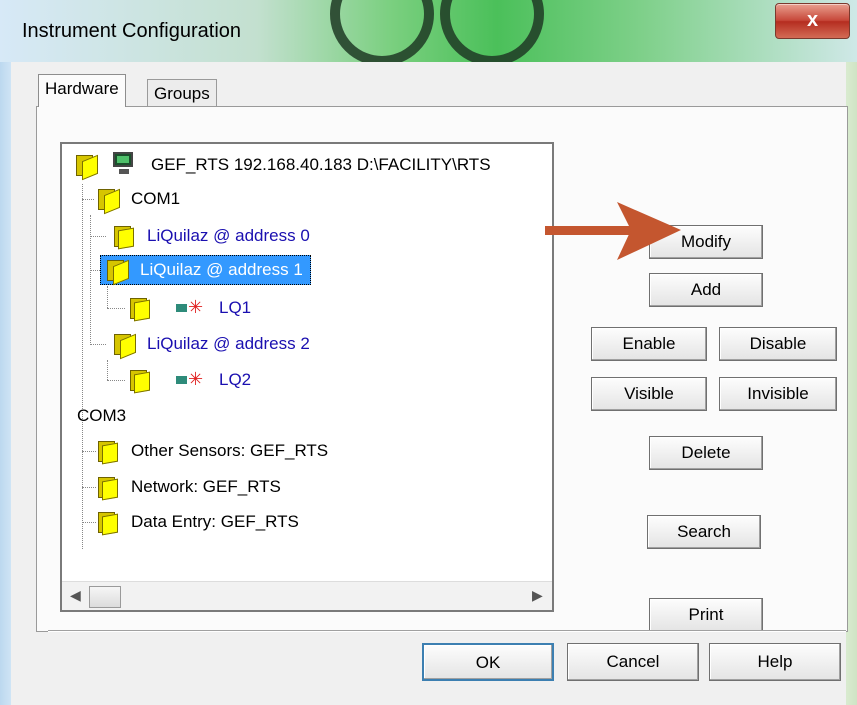  Describe the element at coordinates (75, 595) in the screenshot. I see `scroll-left-icon: ◀` at that location.